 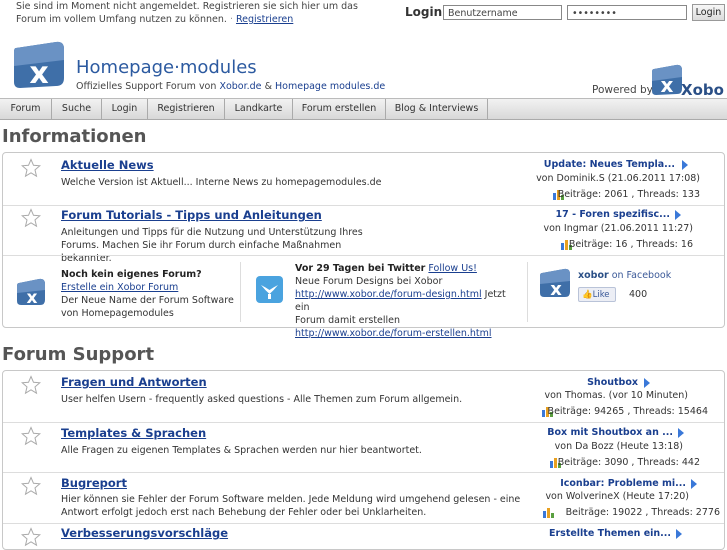 I want to click on username-placeholder: Benutzername, so click(x=483, y=13).